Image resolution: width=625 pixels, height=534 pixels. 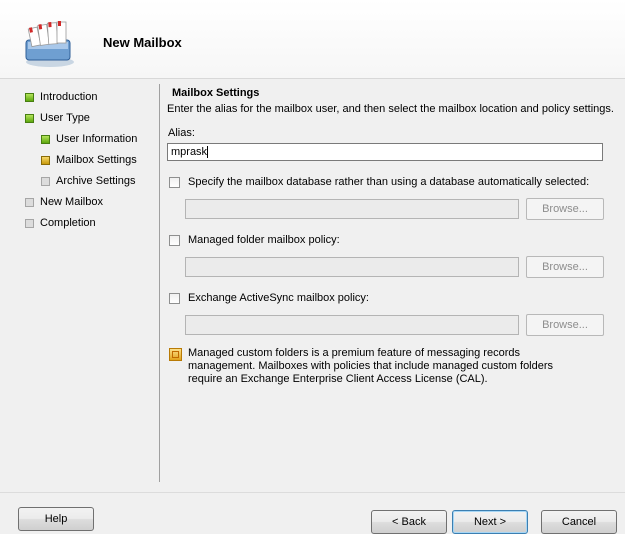 I want to click on wizard-header: New Mailbox, so click(x=312, y=39).